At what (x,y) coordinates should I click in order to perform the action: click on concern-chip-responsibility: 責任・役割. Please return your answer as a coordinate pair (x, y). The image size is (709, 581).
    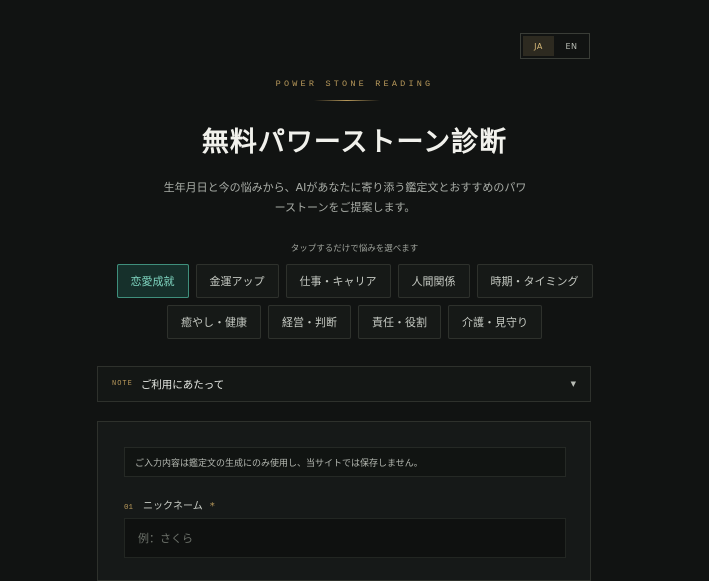
    Looking at the image, I should click on (399, 322).